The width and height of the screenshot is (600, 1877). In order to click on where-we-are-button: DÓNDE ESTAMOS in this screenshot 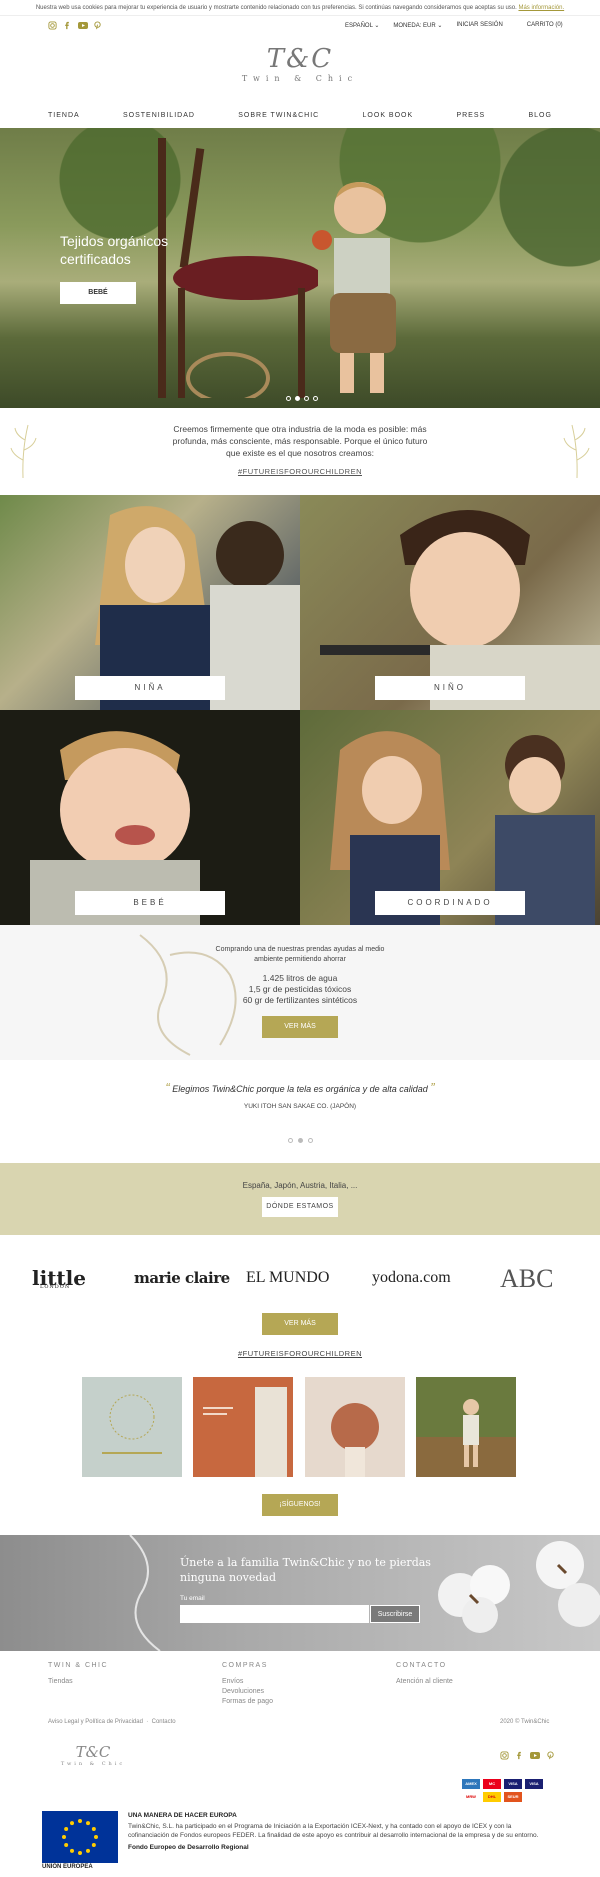, I will do `click(300, 1207)`.